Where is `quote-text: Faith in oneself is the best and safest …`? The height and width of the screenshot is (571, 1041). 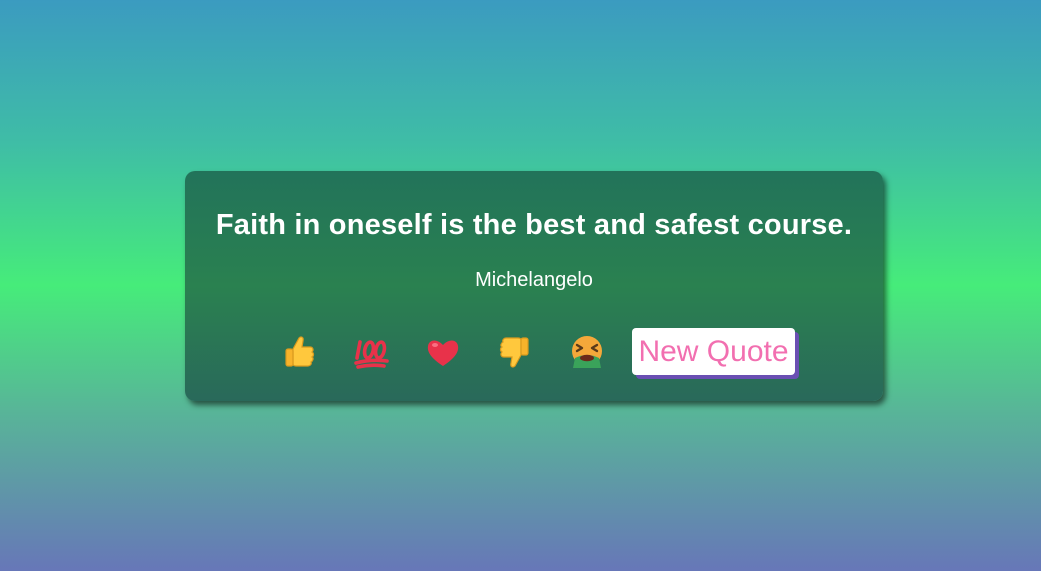 quote-text: Faith in oneself is the best and safest … is located at coordinates (534, 225).